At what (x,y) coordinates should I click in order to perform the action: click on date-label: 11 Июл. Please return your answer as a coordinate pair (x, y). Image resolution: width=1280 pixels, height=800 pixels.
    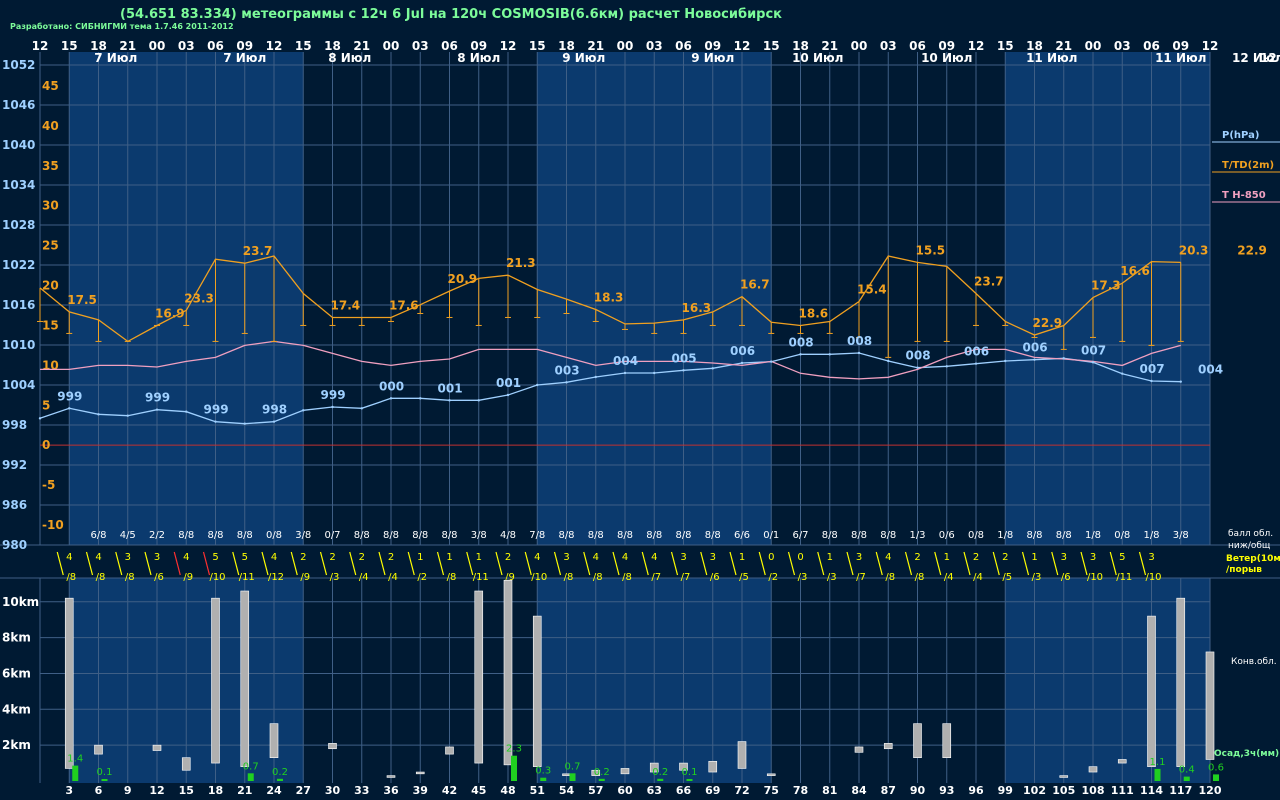
    Looking at the image, I should click on (1051, 58).